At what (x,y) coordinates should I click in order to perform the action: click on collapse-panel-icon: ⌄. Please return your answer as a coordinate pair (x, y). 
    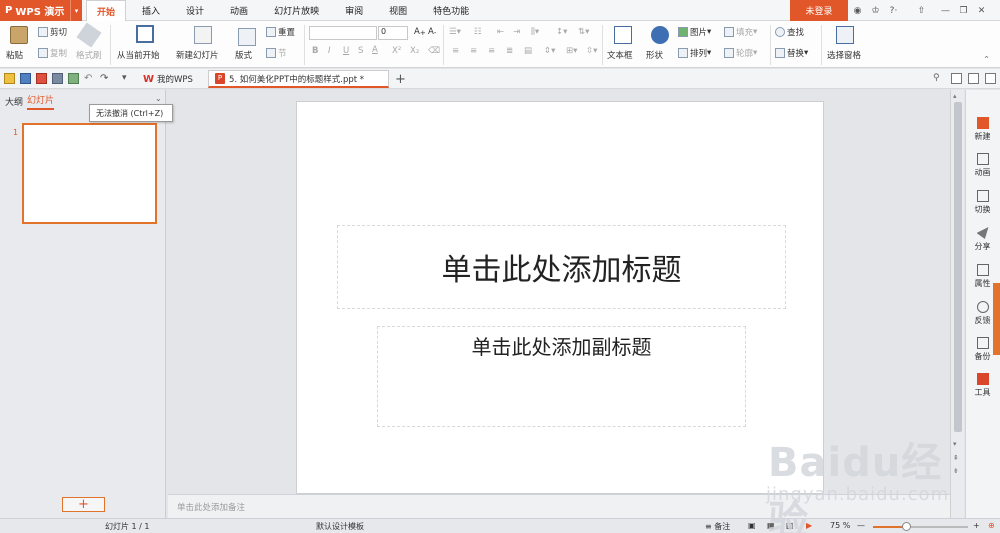
    Looking at the image, I should click on (158, 98).